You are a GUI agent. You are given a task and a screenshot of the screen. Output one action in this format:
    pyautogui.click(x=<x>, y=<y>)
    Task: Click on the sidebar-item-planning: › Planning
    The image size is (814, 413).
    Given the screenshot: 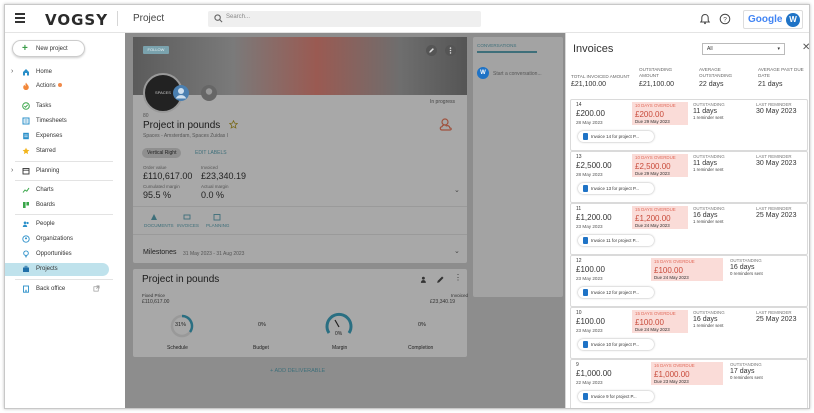 What is the action you would take?
    pyautogui.click(x=65, y=171)
    